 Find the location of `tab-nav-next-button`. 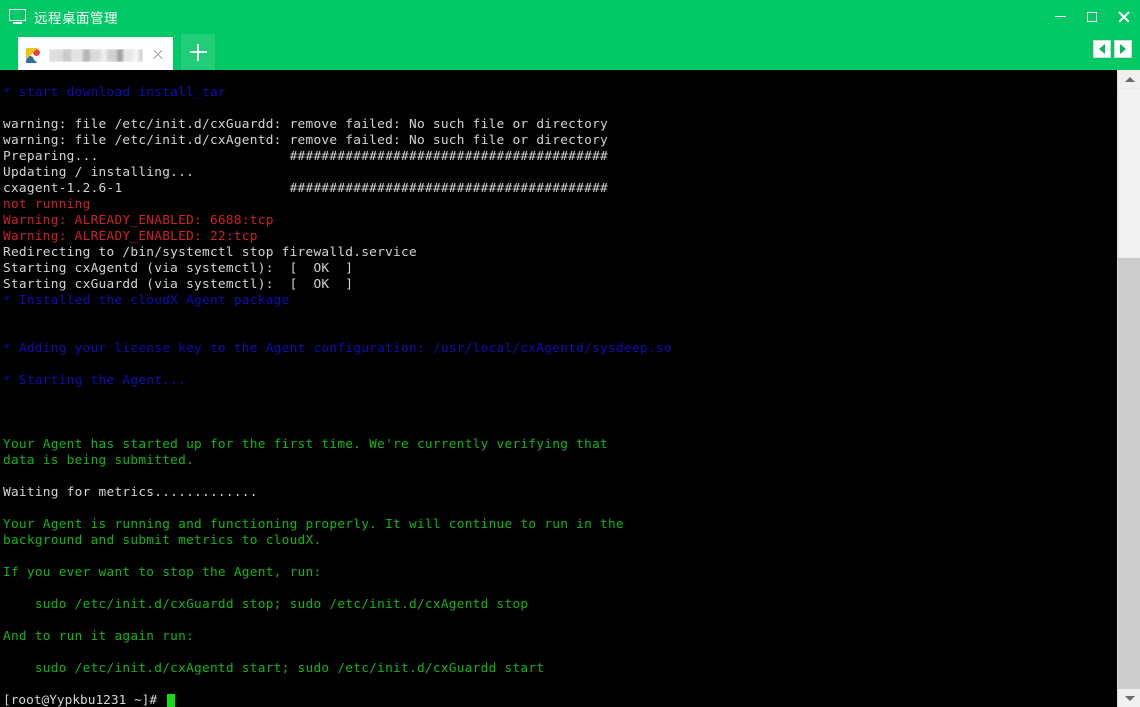

tab-nav-next-button is located at coordinates (1123, 49).